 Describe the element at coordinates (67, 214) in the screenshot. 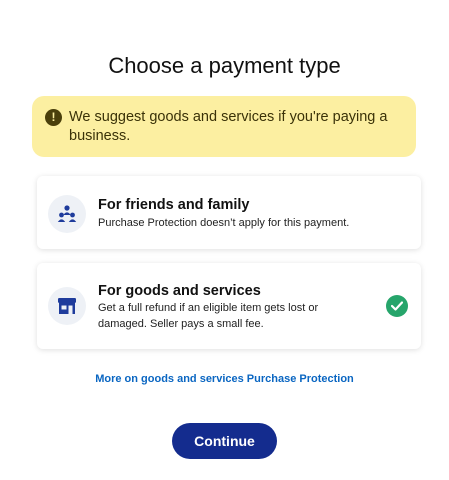

I see `people-group-icon` at that location.